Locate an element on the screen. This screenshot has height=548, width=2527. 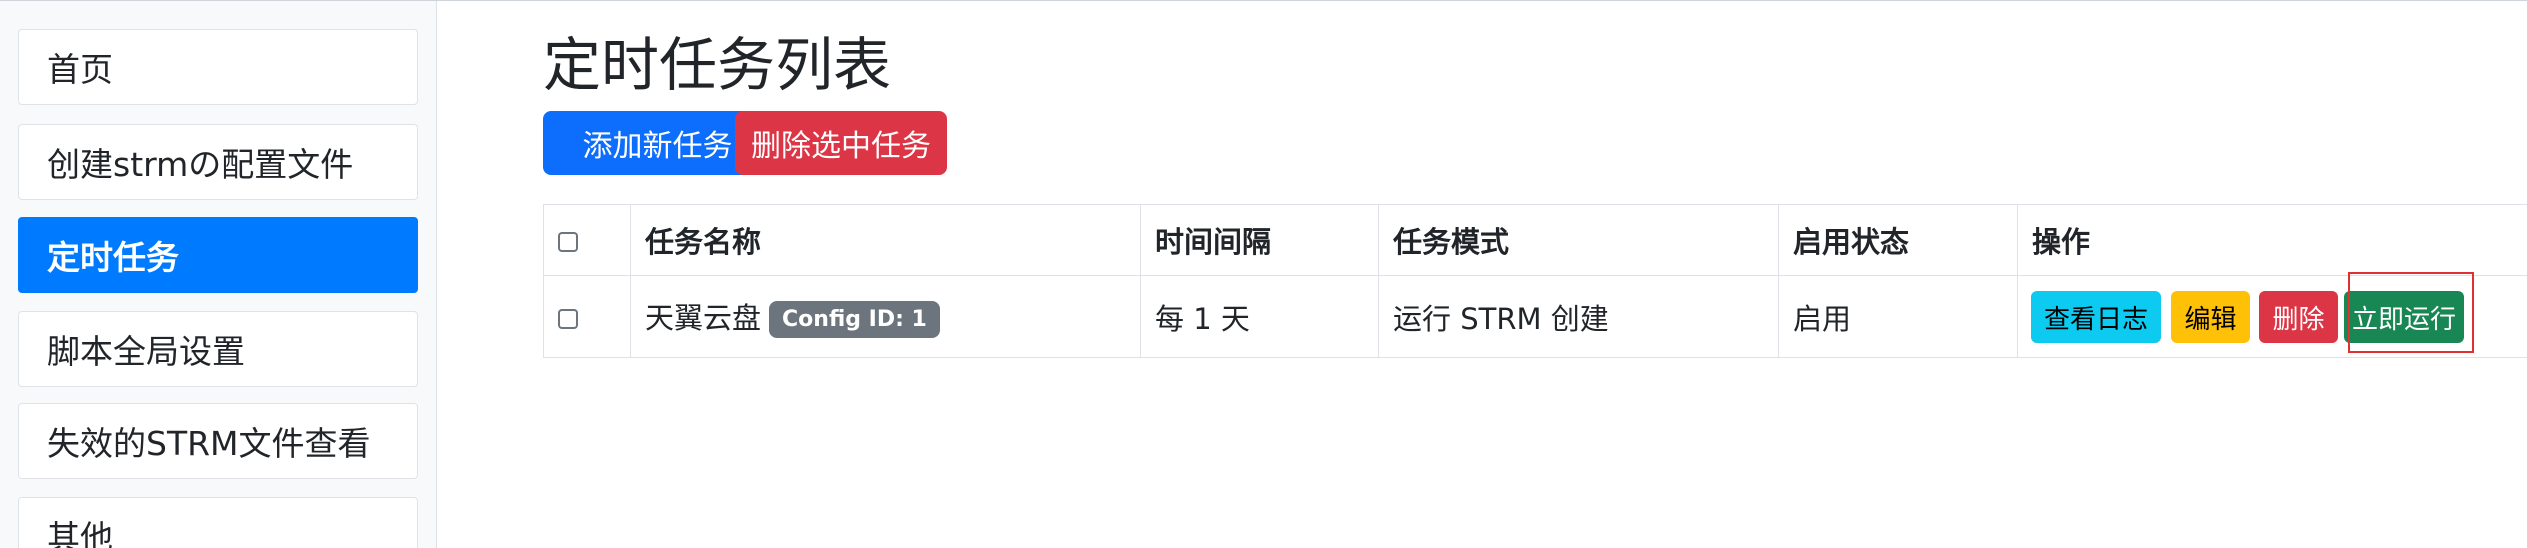
sidebar-item-other: 其他 is located at coordinates (218, 522).